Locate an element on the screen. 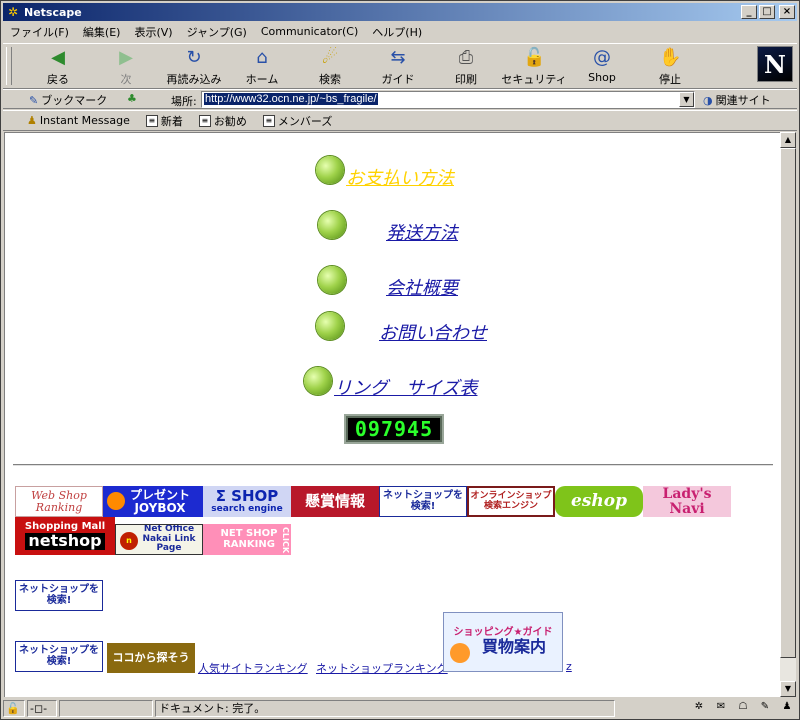 This screenshot has width=800, height=720. back-button: ◀ 戻る is located at coordinates (58, 67).